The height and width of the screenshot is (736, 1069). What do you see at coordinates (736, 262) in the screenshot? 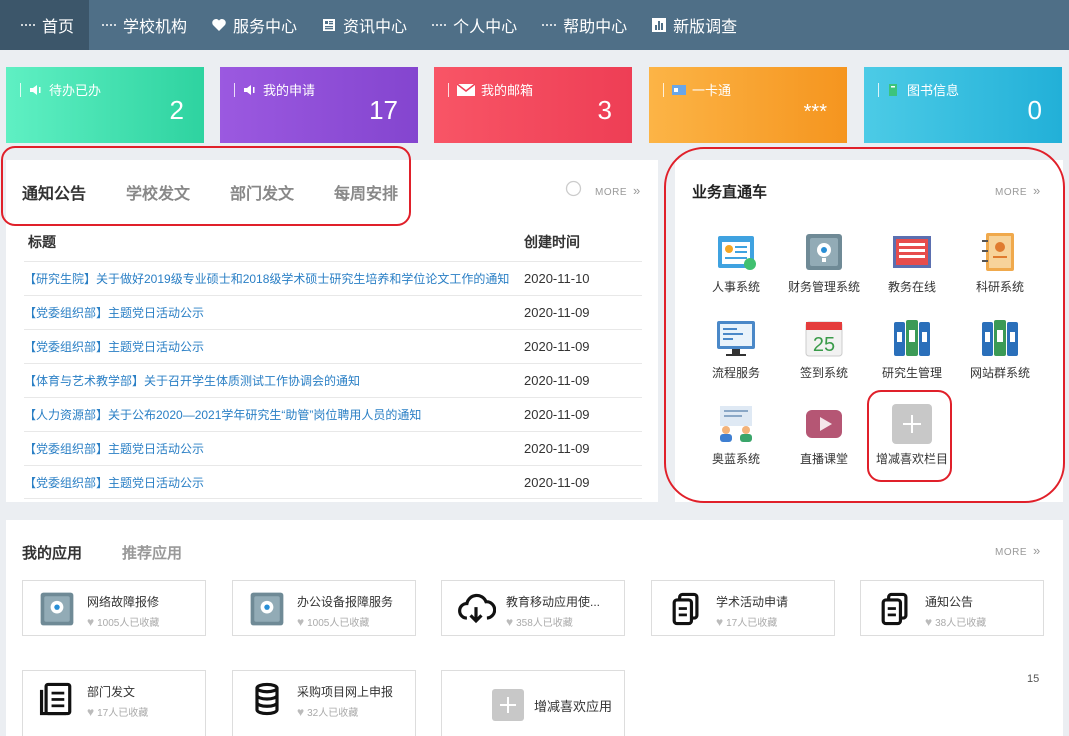
I see `app-hr-system: 人事系统` at bounding box center [736, 262].